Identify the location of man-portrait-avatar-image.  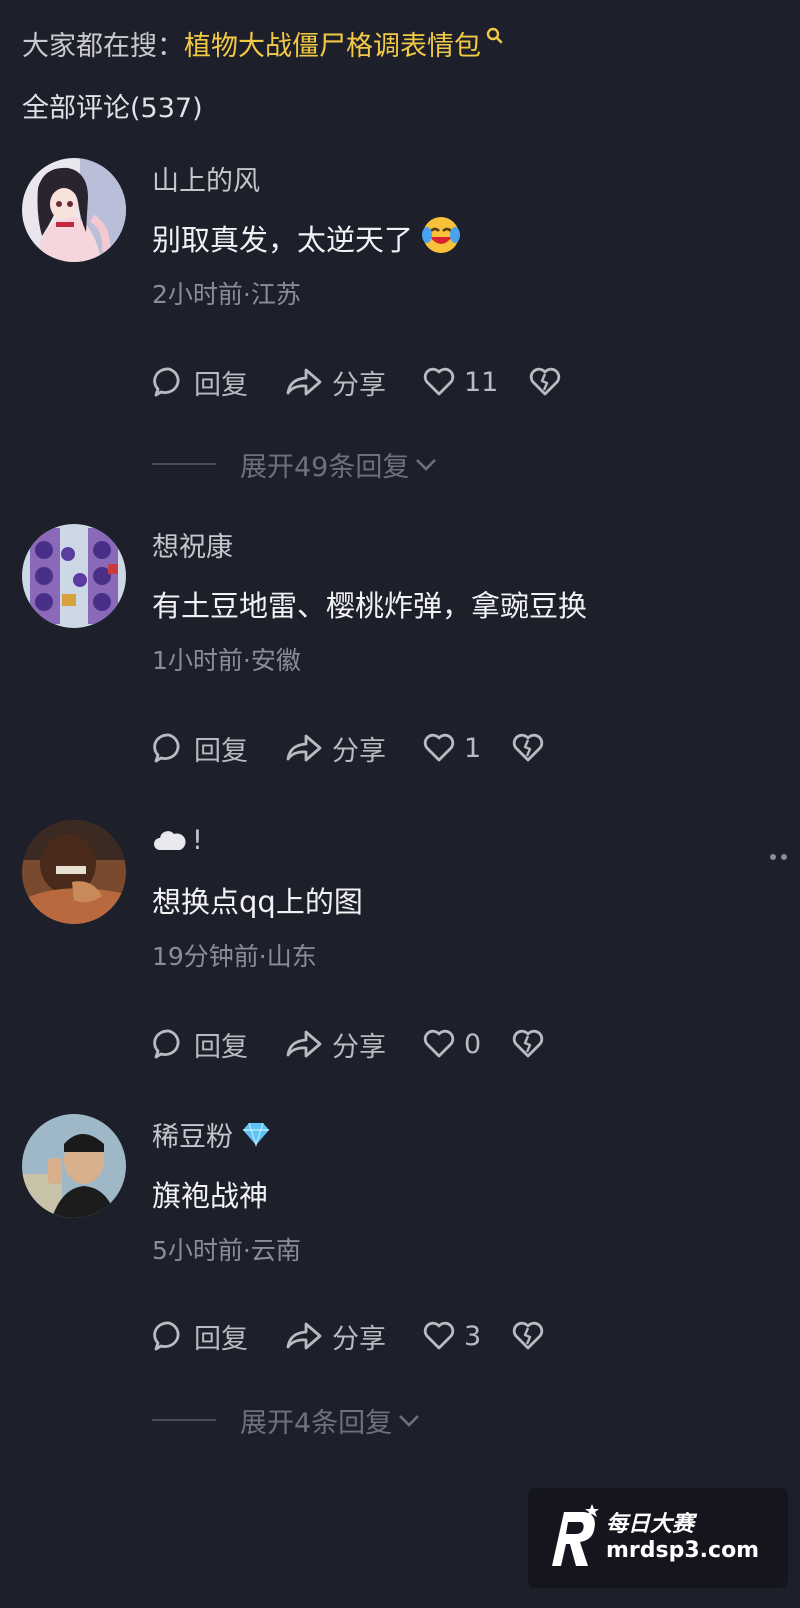
(74, 1166).